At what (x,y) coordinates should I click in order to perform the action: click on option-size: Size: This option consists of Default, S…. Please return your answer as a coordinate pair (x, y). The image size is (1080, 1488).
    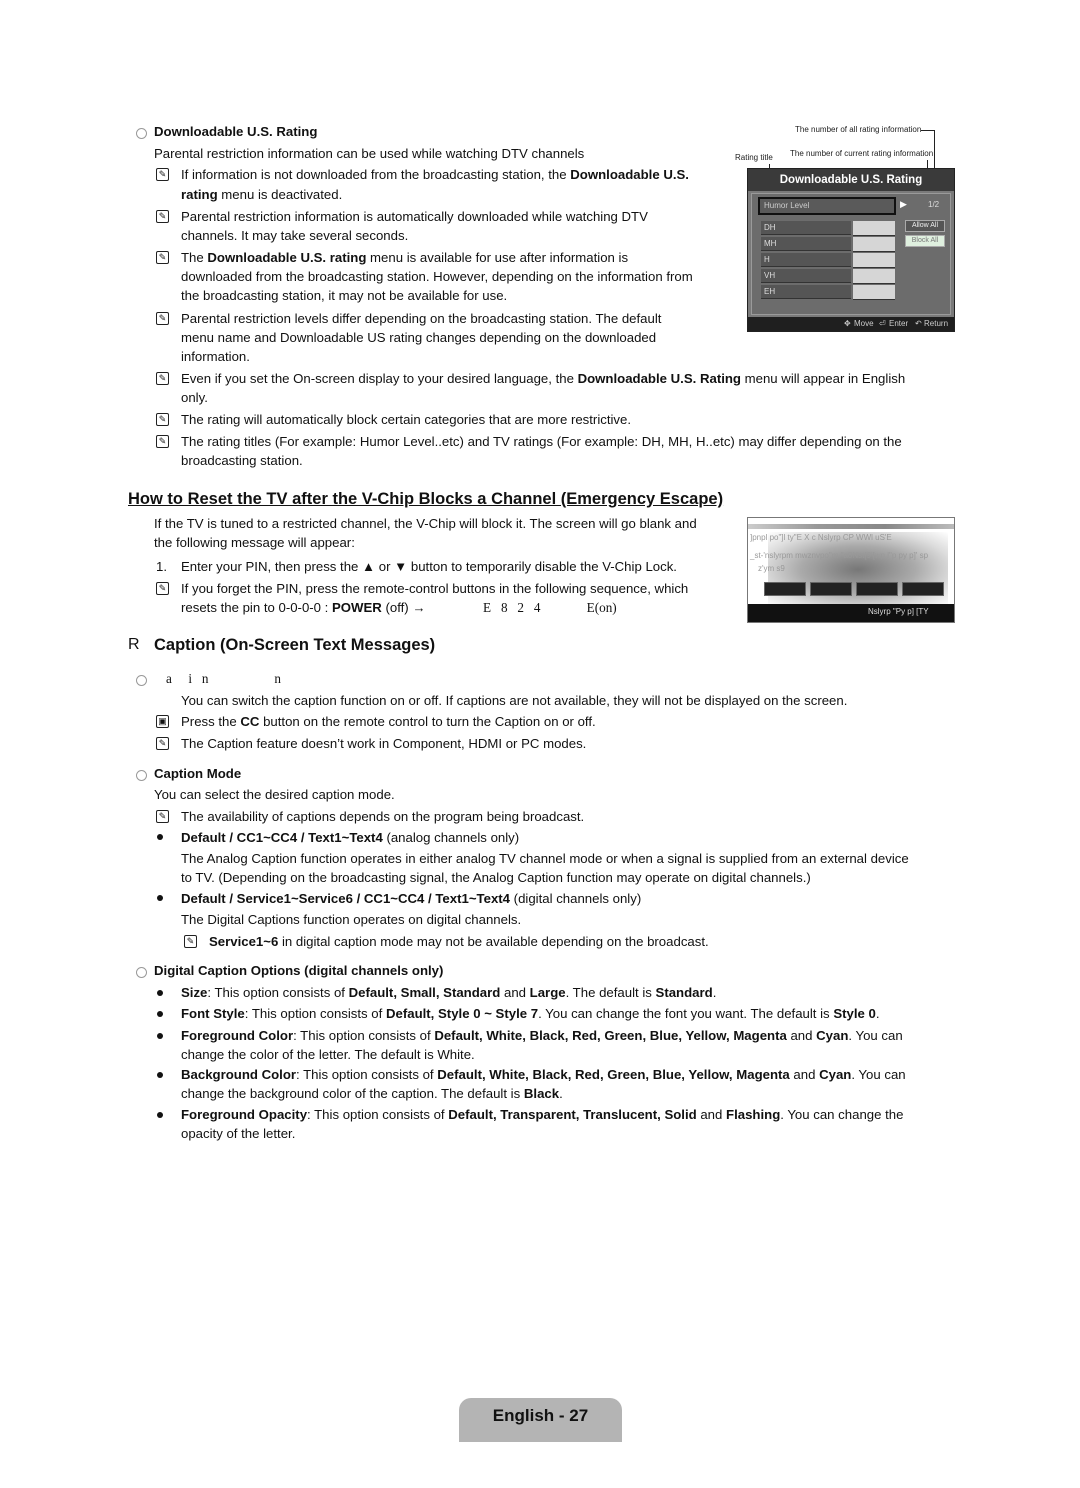
    Looking at the image, I should click on (449, 992).